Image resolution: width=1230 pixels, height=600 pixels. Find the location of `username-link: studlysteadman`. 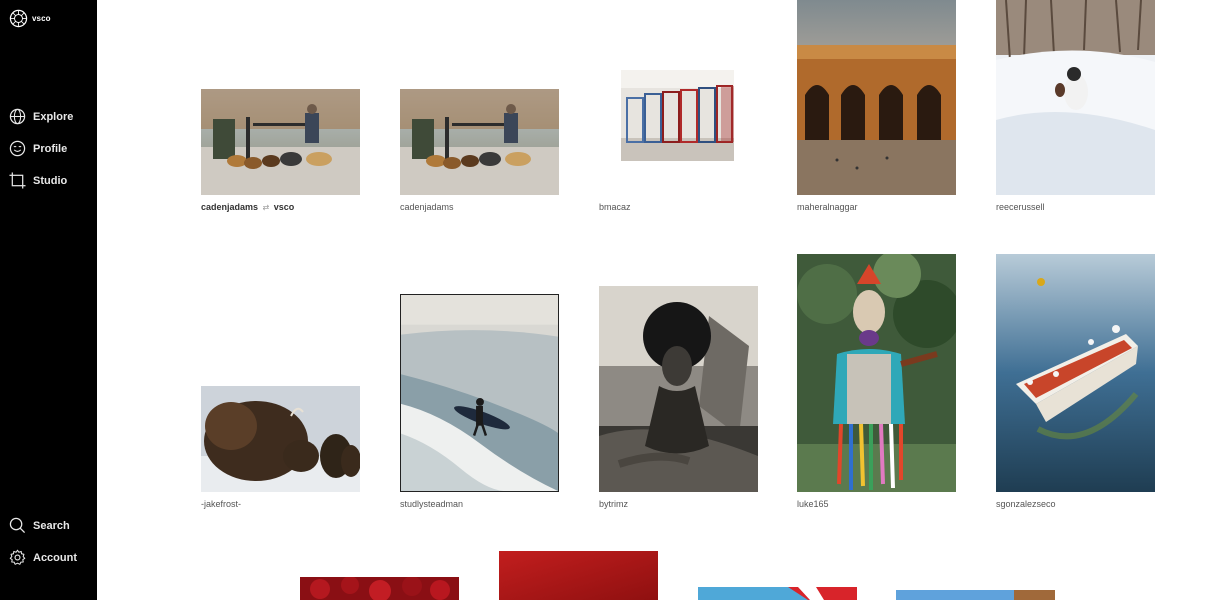

username-link: studlysteadman is located at coordinates (431, 504).